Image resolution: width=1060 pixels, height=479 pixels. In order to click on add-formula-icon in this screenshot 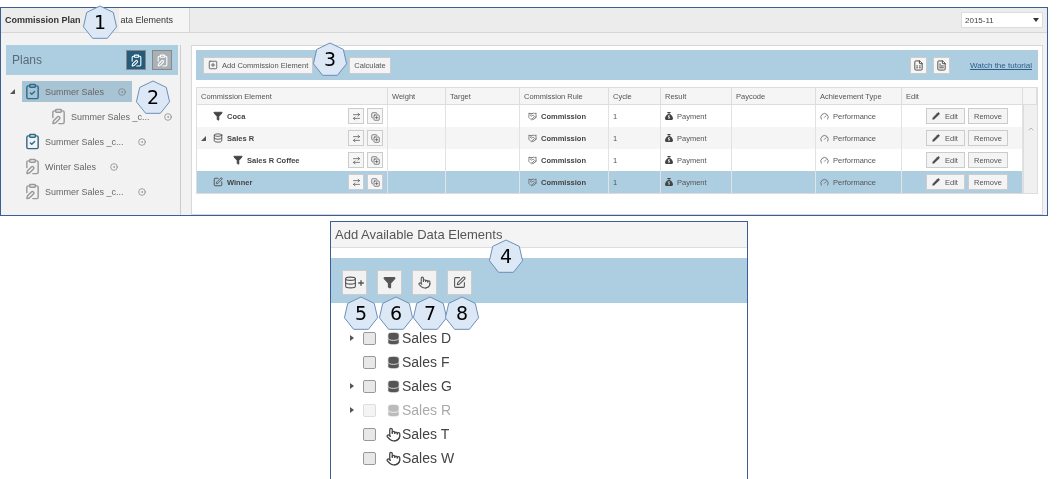, I will do `click(459, 282)`.